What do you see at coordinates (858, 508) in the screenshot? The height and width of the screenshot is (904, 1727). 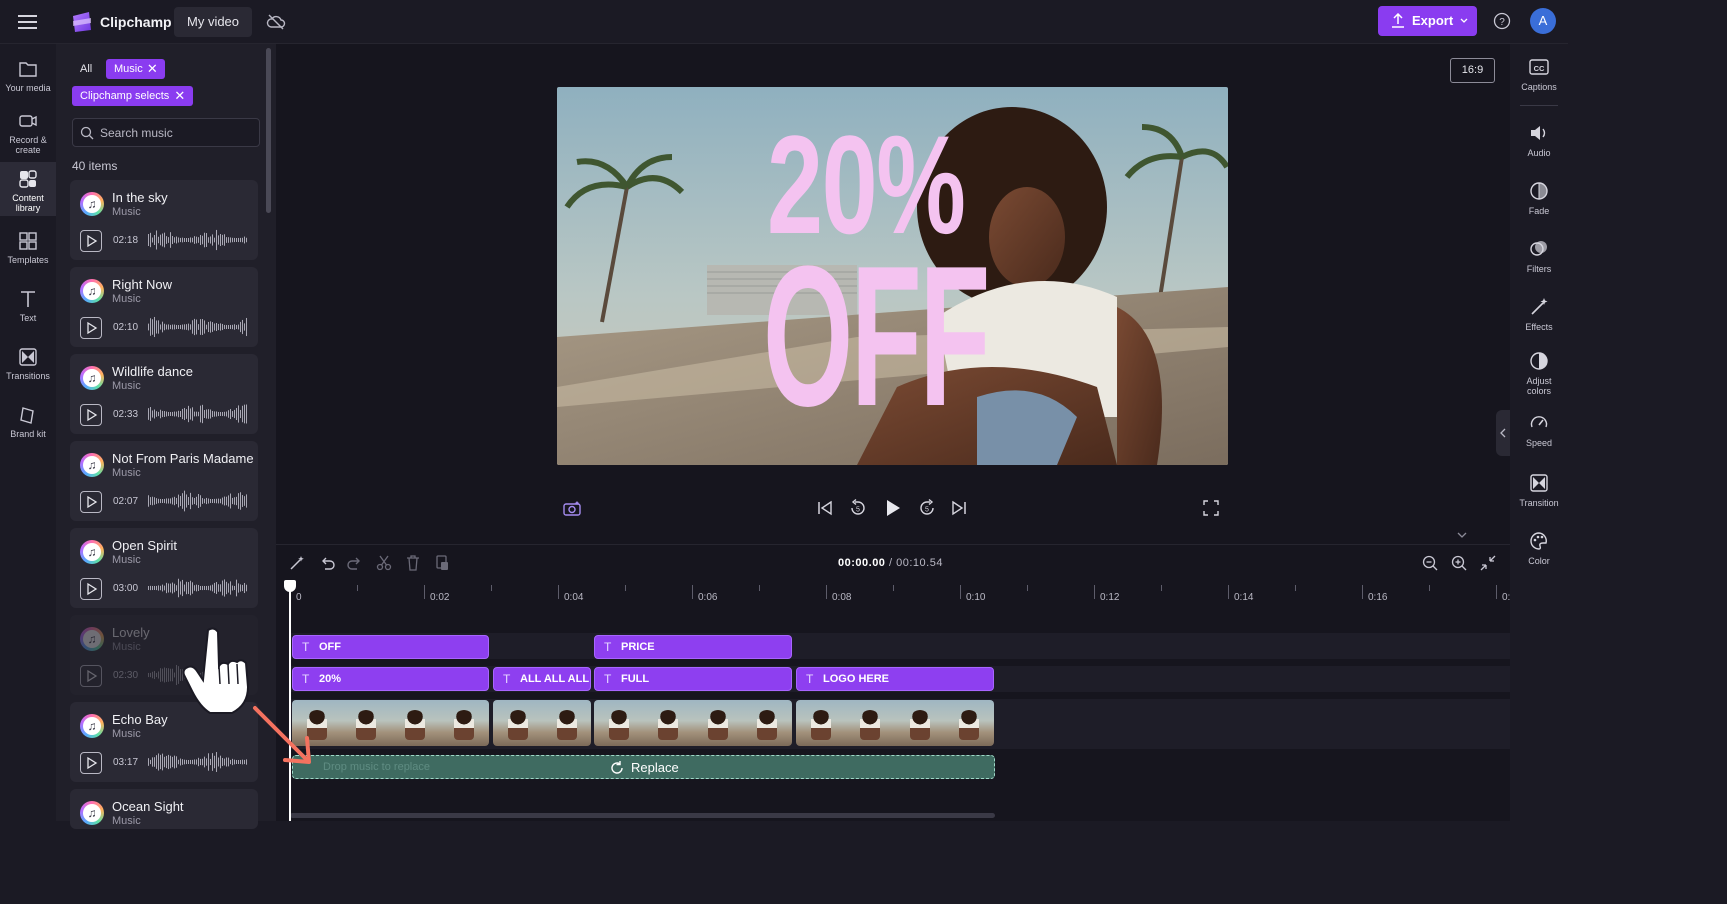 I see `rewind-5s-icon: 5` at bounding box center [858, 508].